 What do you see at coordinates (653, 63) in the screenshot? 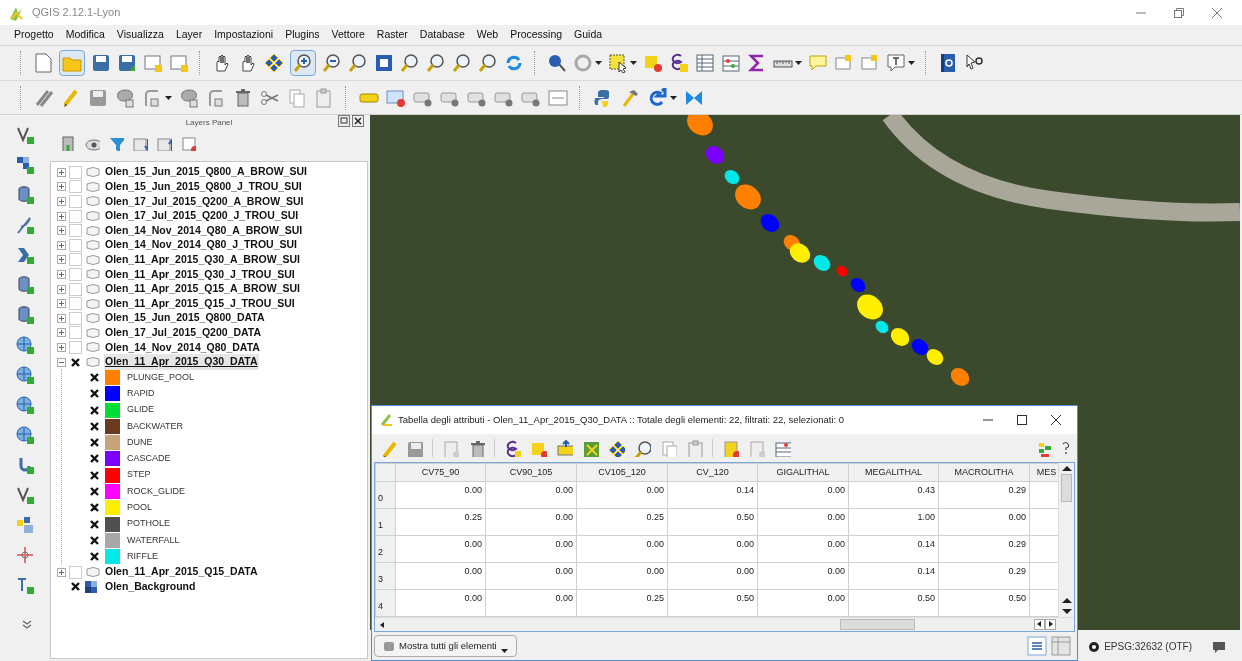
I see `deselect-icon` at bounding box center [653, 63].